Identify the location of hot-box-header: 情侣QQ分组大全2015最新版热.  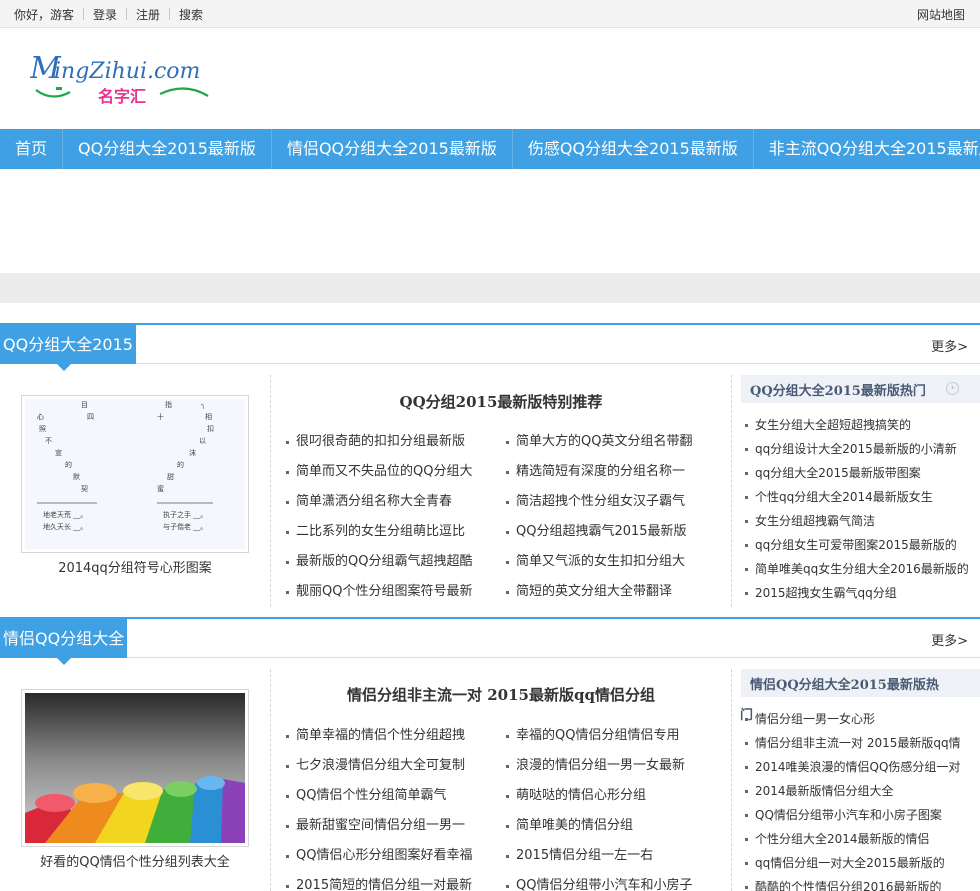
(860, 683).